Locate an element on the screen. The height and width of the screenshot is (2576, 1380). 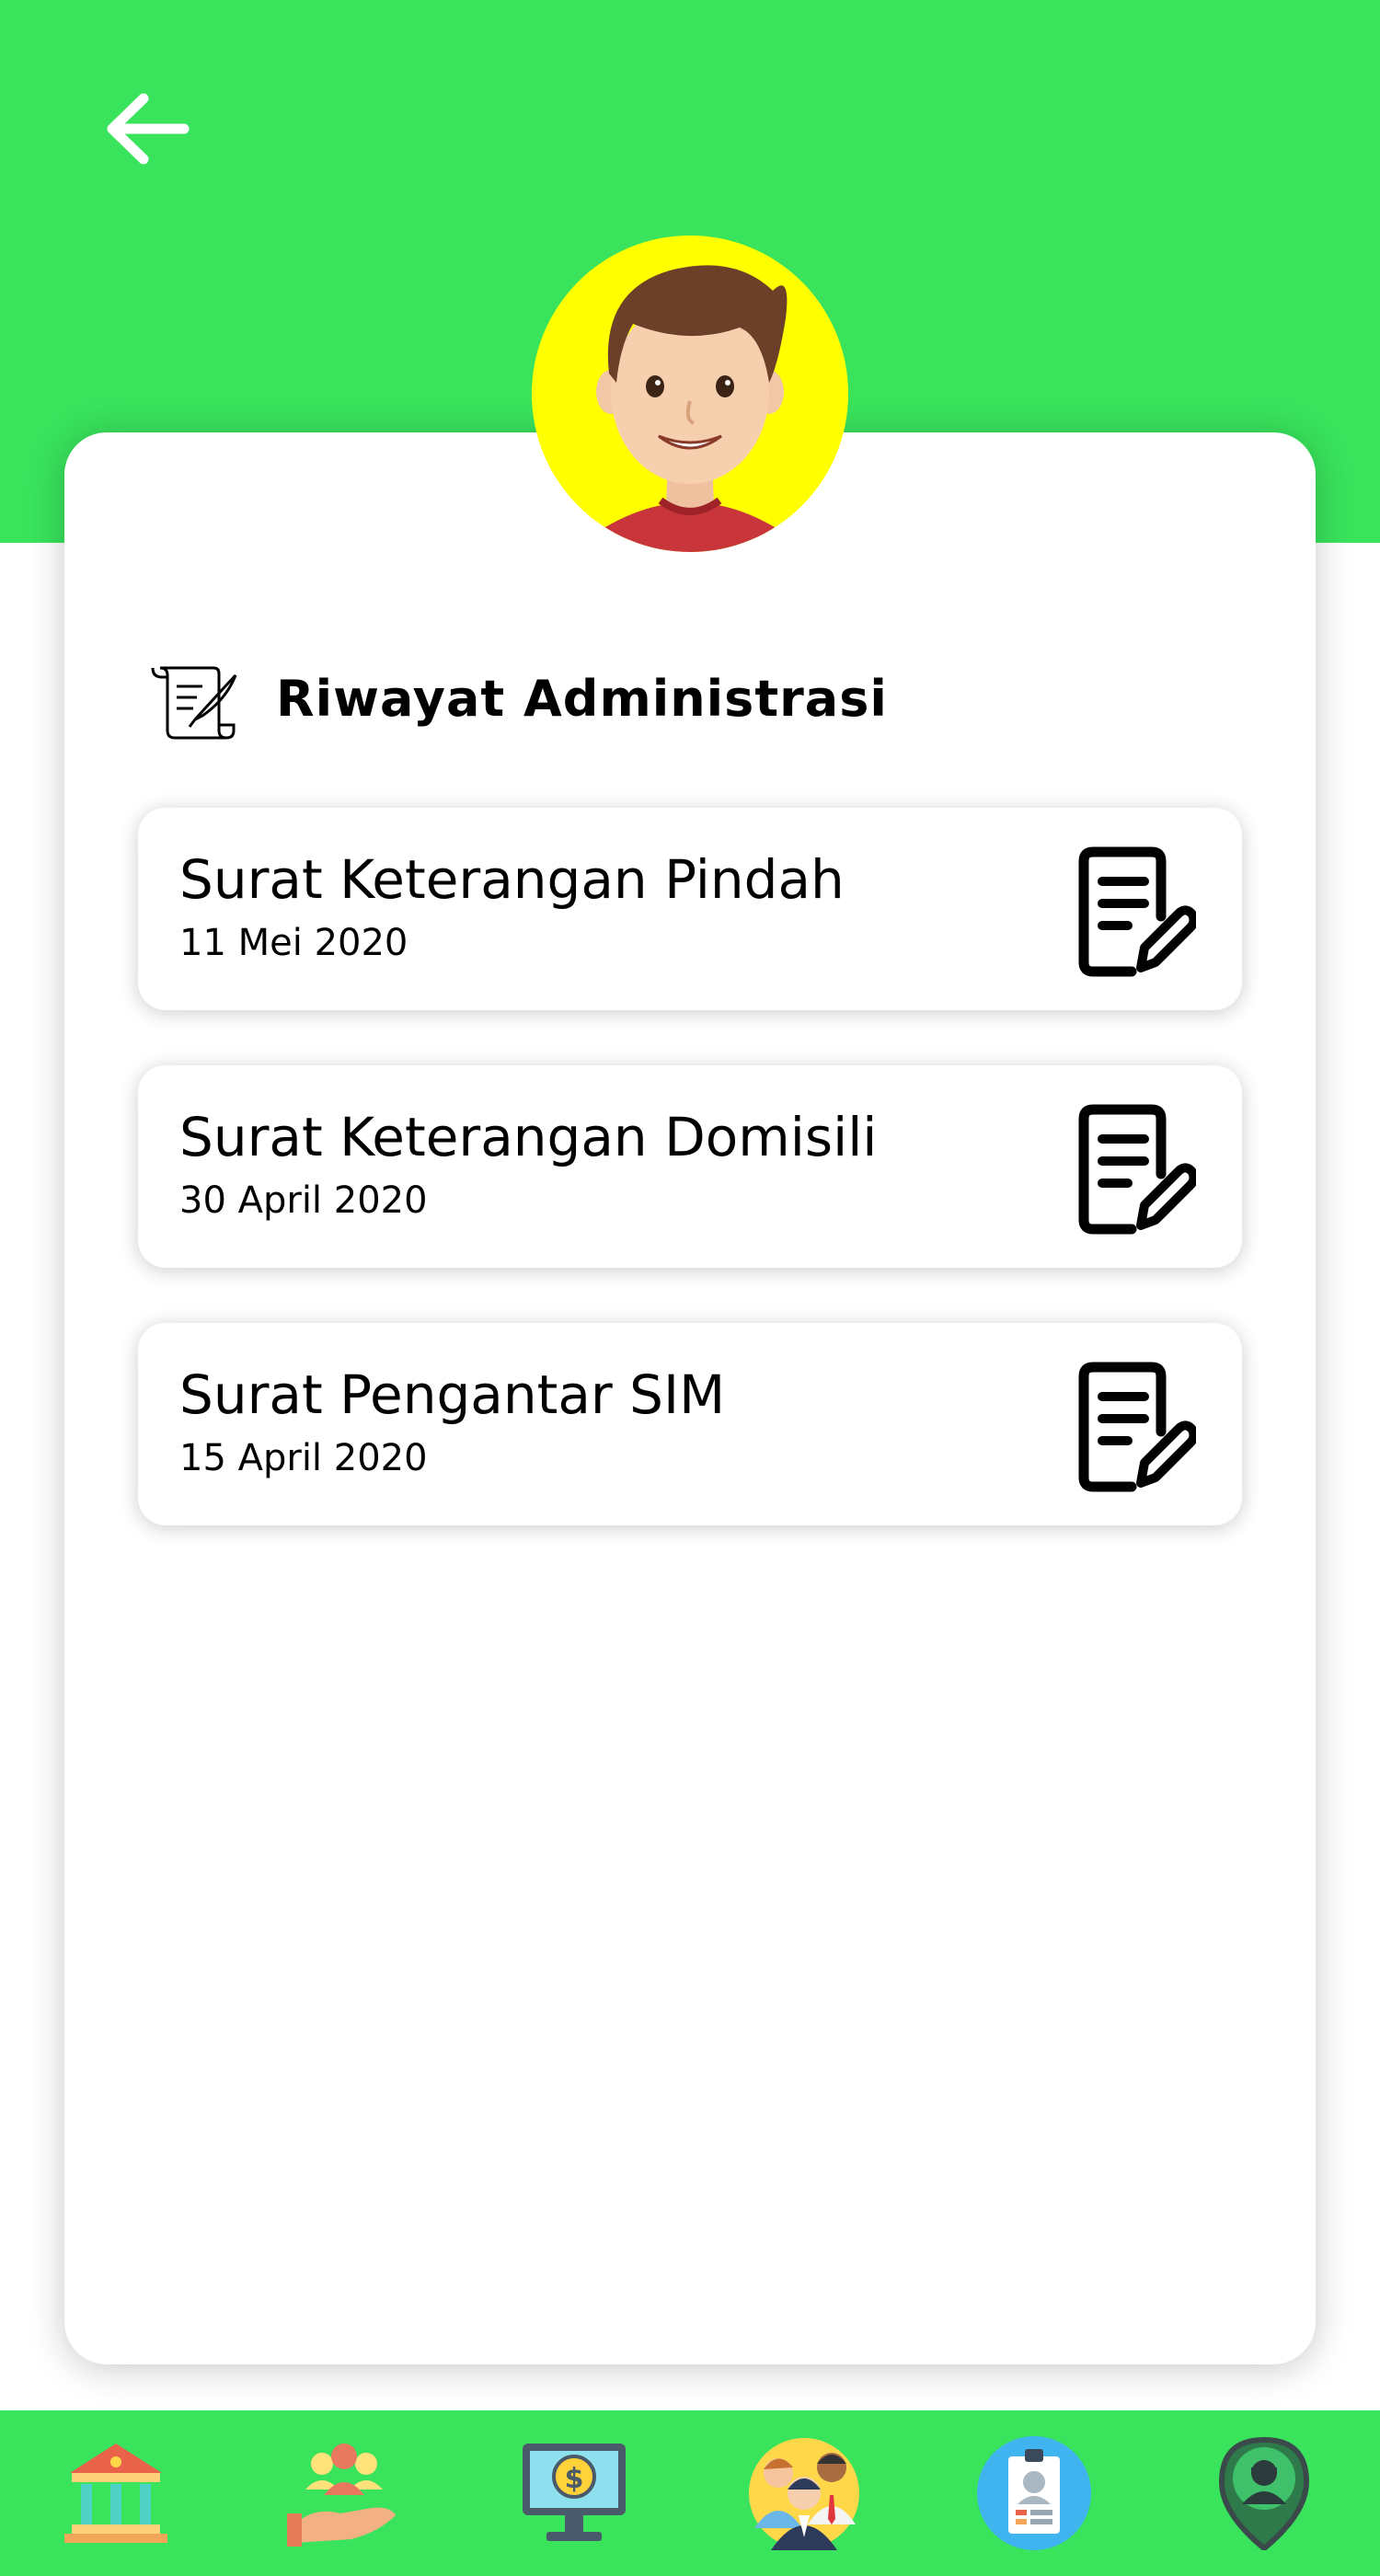
nav-finance: $ is located at coordinates (574, 2493).